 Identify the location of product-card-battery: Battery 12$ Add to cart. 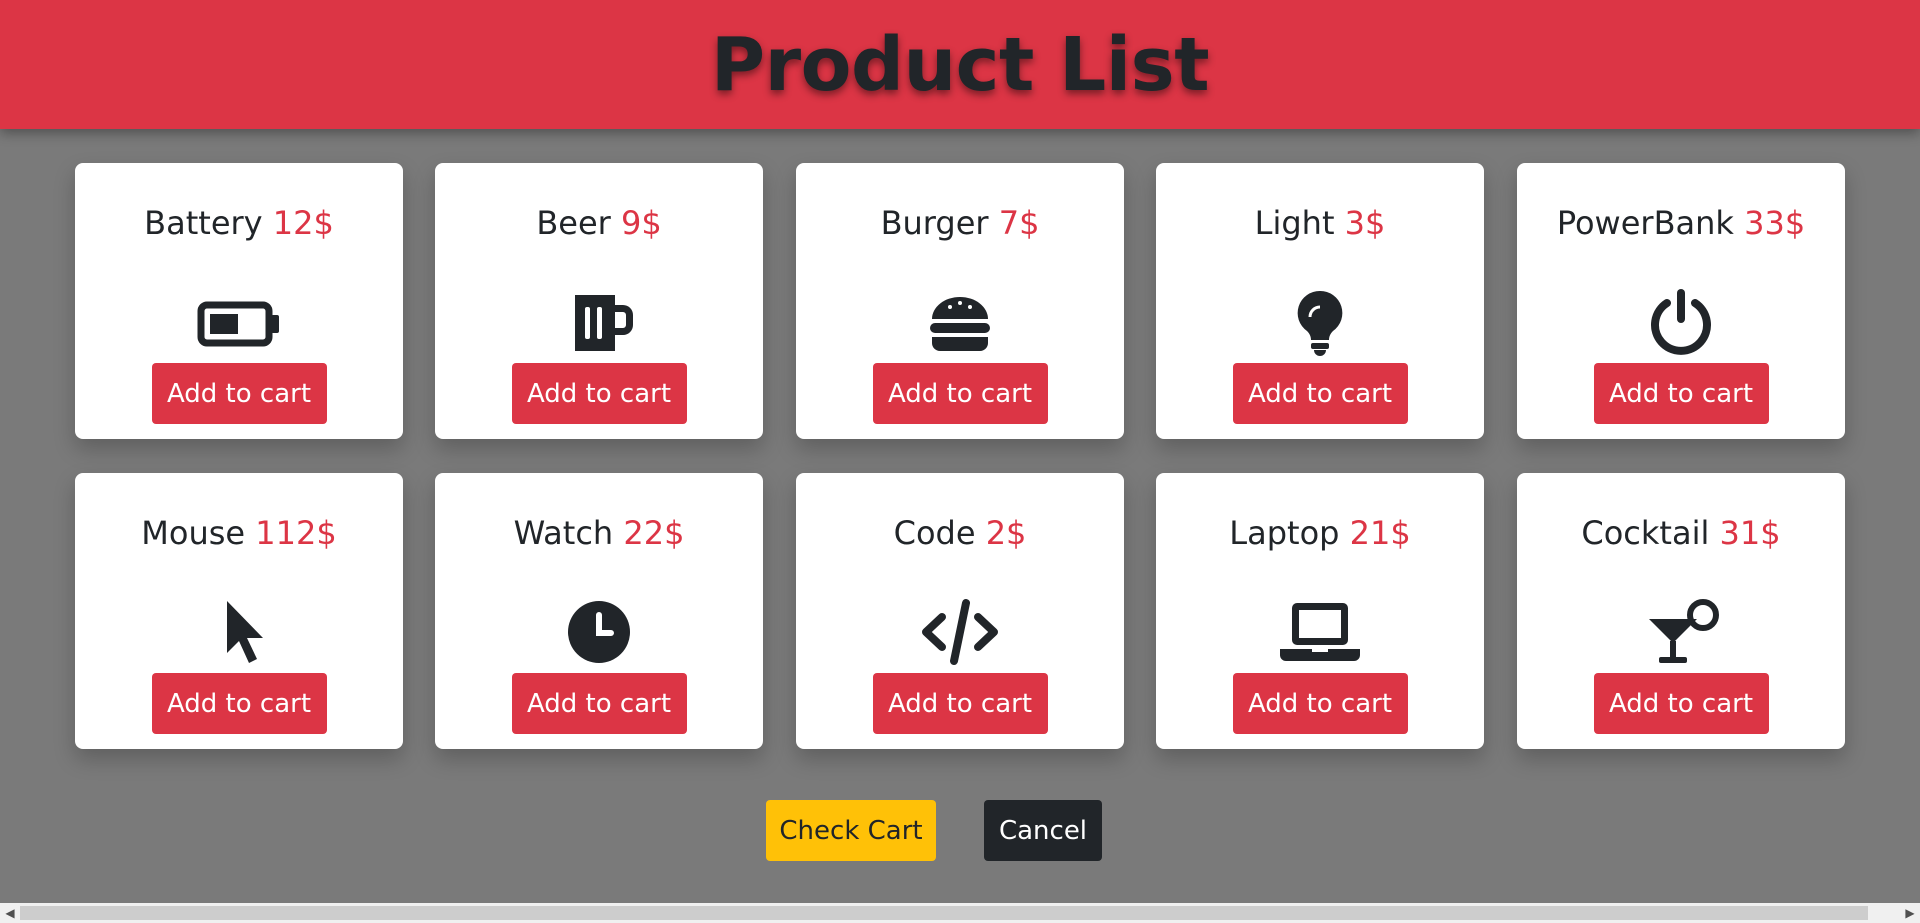
(239, 301).